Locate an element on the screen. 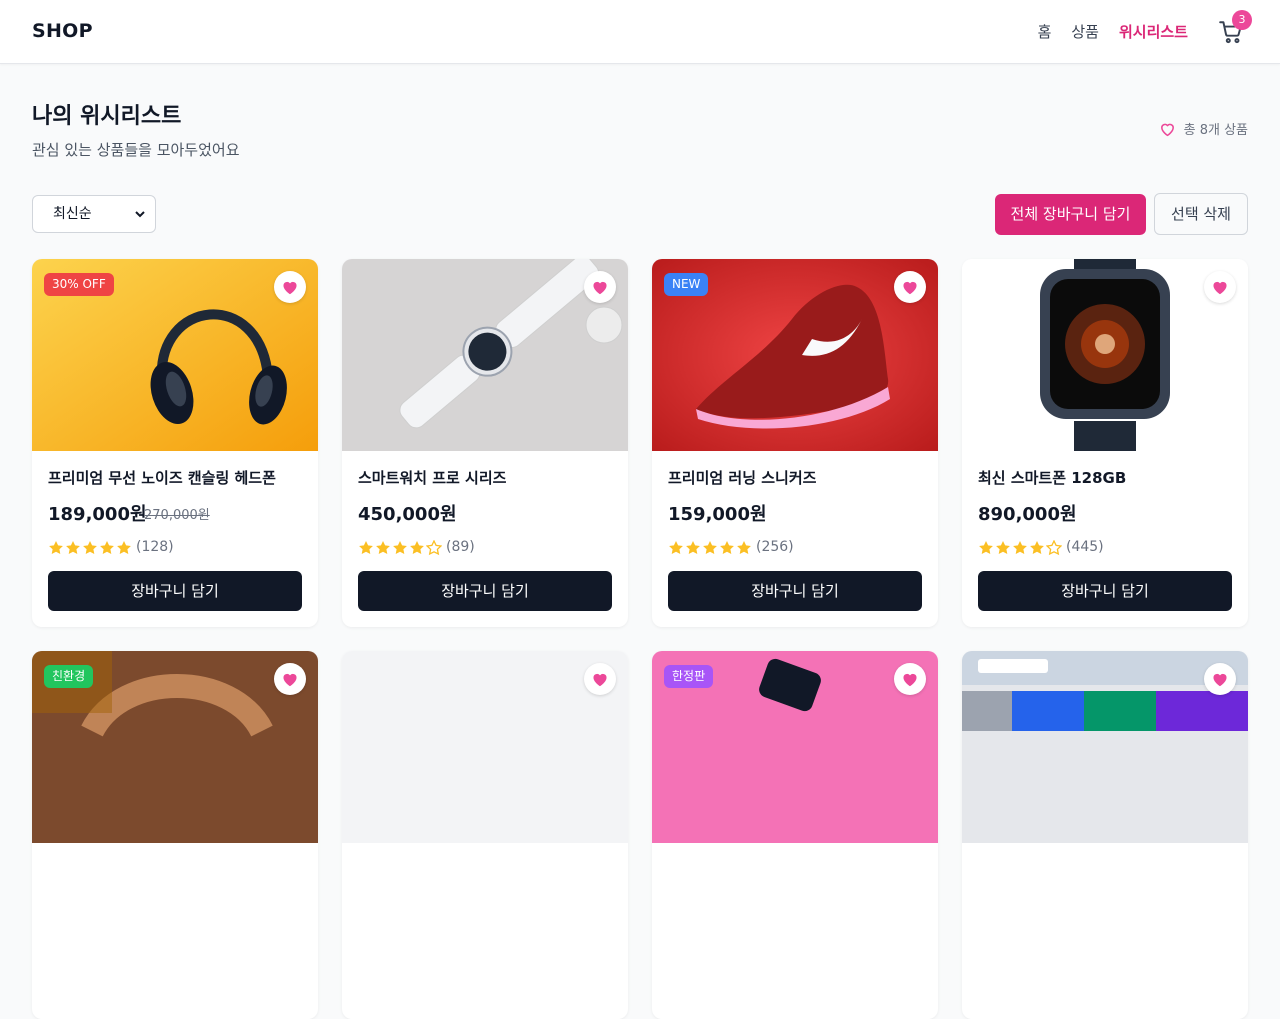 The height and width of the screenshot is (1019, 1280). product-card: 스마트워치 프로 시리즈 450,000원 (89) 장바구니 담기 is located at coordinates (485, 443).